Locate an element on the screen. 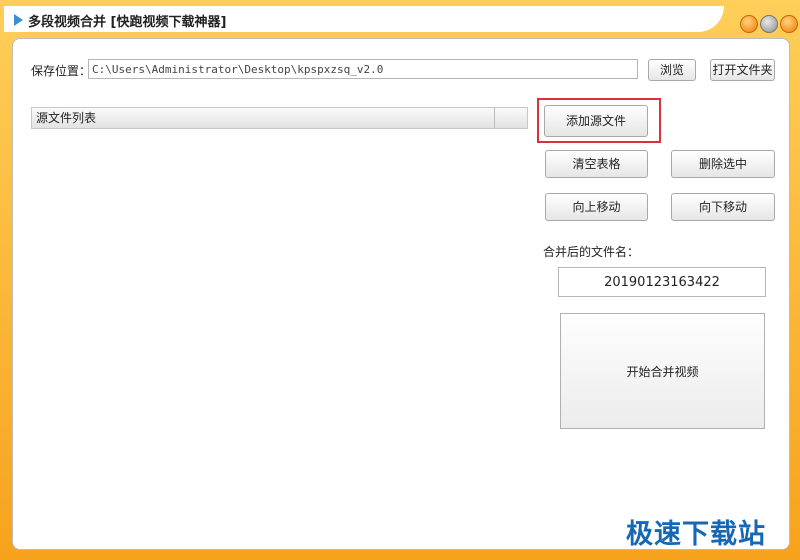 The height and width of the screenshot is (560, 800). add-source-button: 添加源文件 is located at coordinates (596, 121).